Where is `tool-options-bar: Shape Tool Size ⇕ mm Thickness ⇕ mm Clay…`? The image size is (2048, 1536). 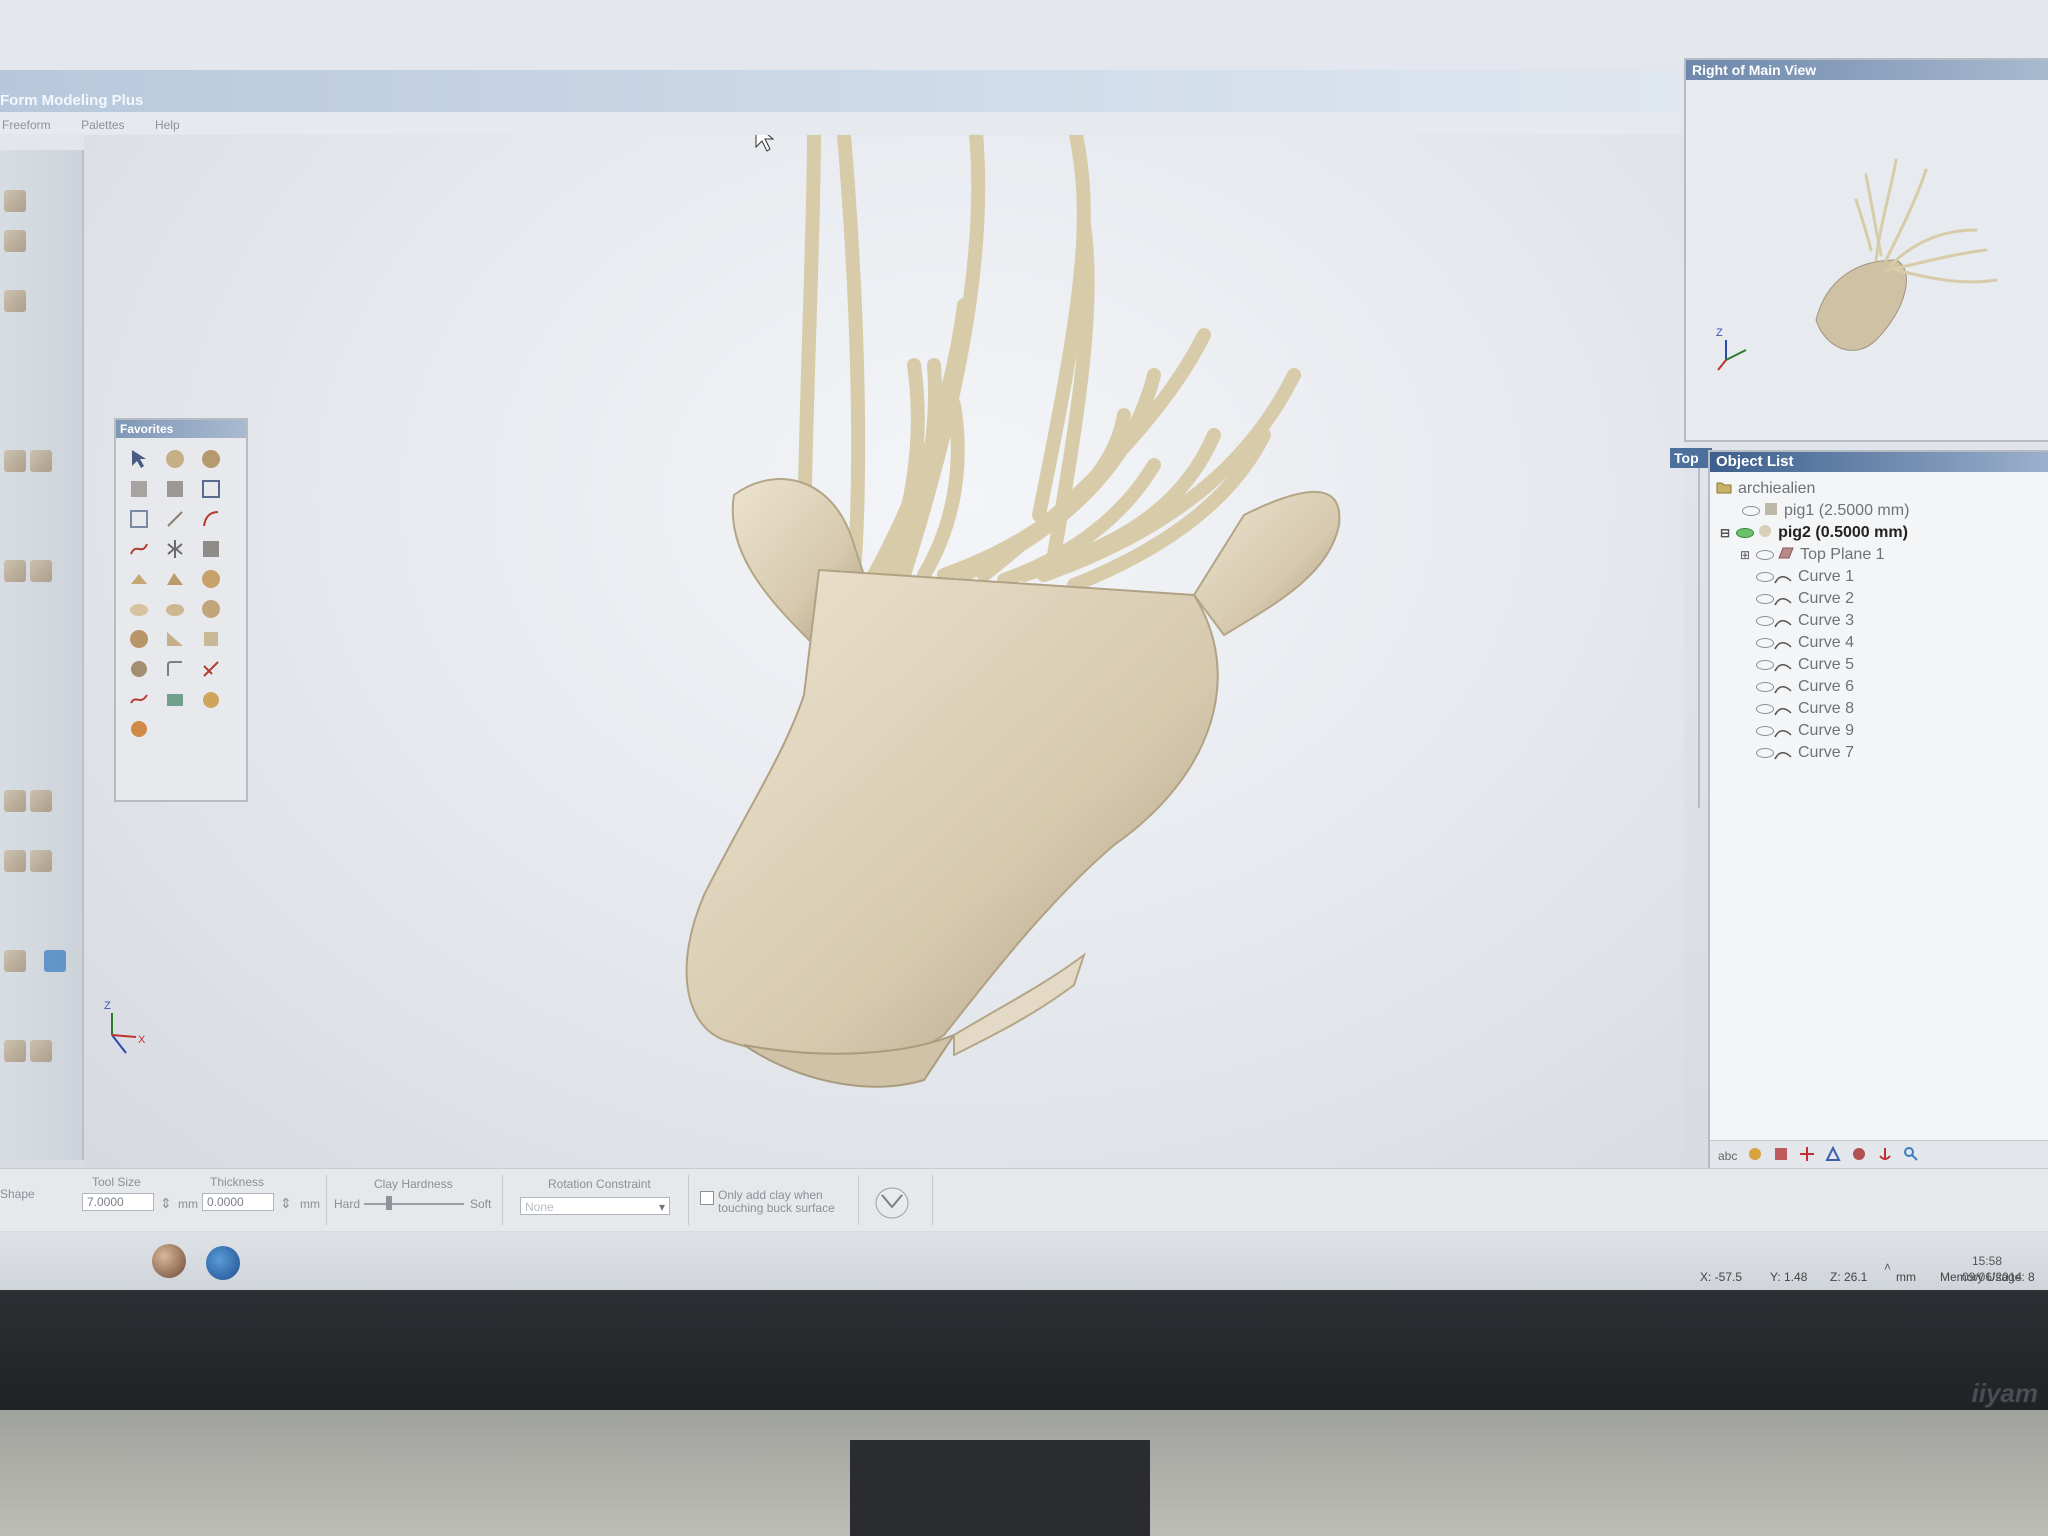 tool-options-bar: Shape Tool Size ⇕ mm Thickness ⇕ mm Clay… is located at coordinates (1024, 1199).